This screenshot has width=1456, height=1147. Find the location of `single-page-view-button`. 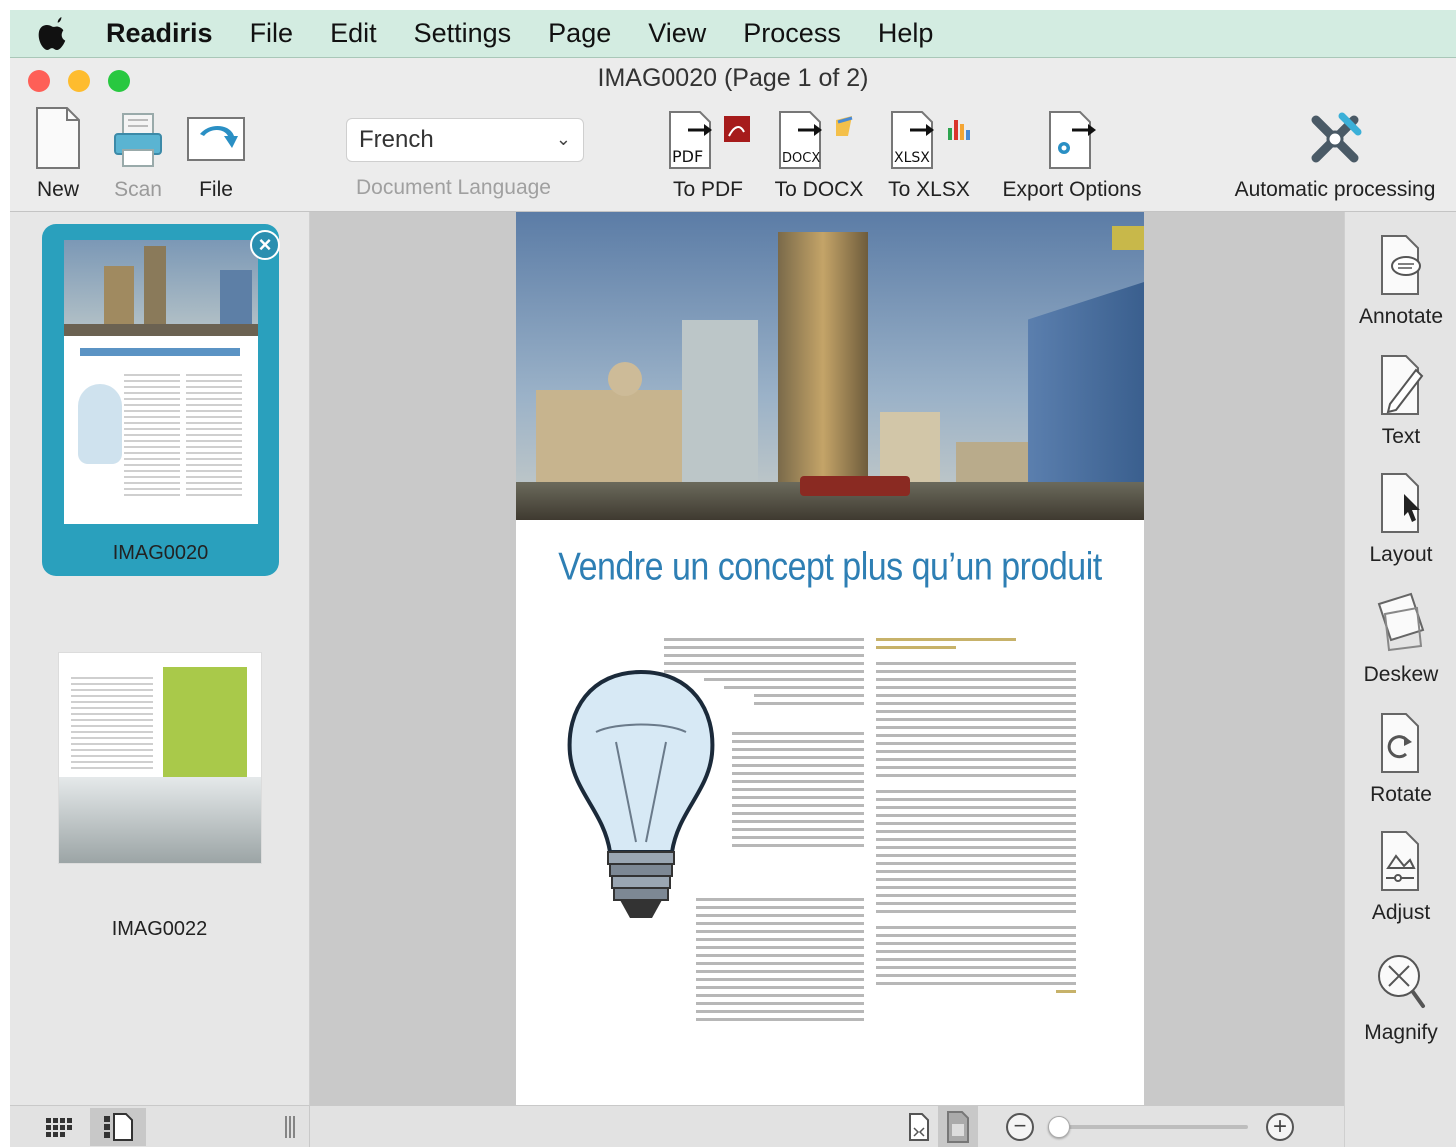

single-page-view-button is located at coordinates (919, 1127).